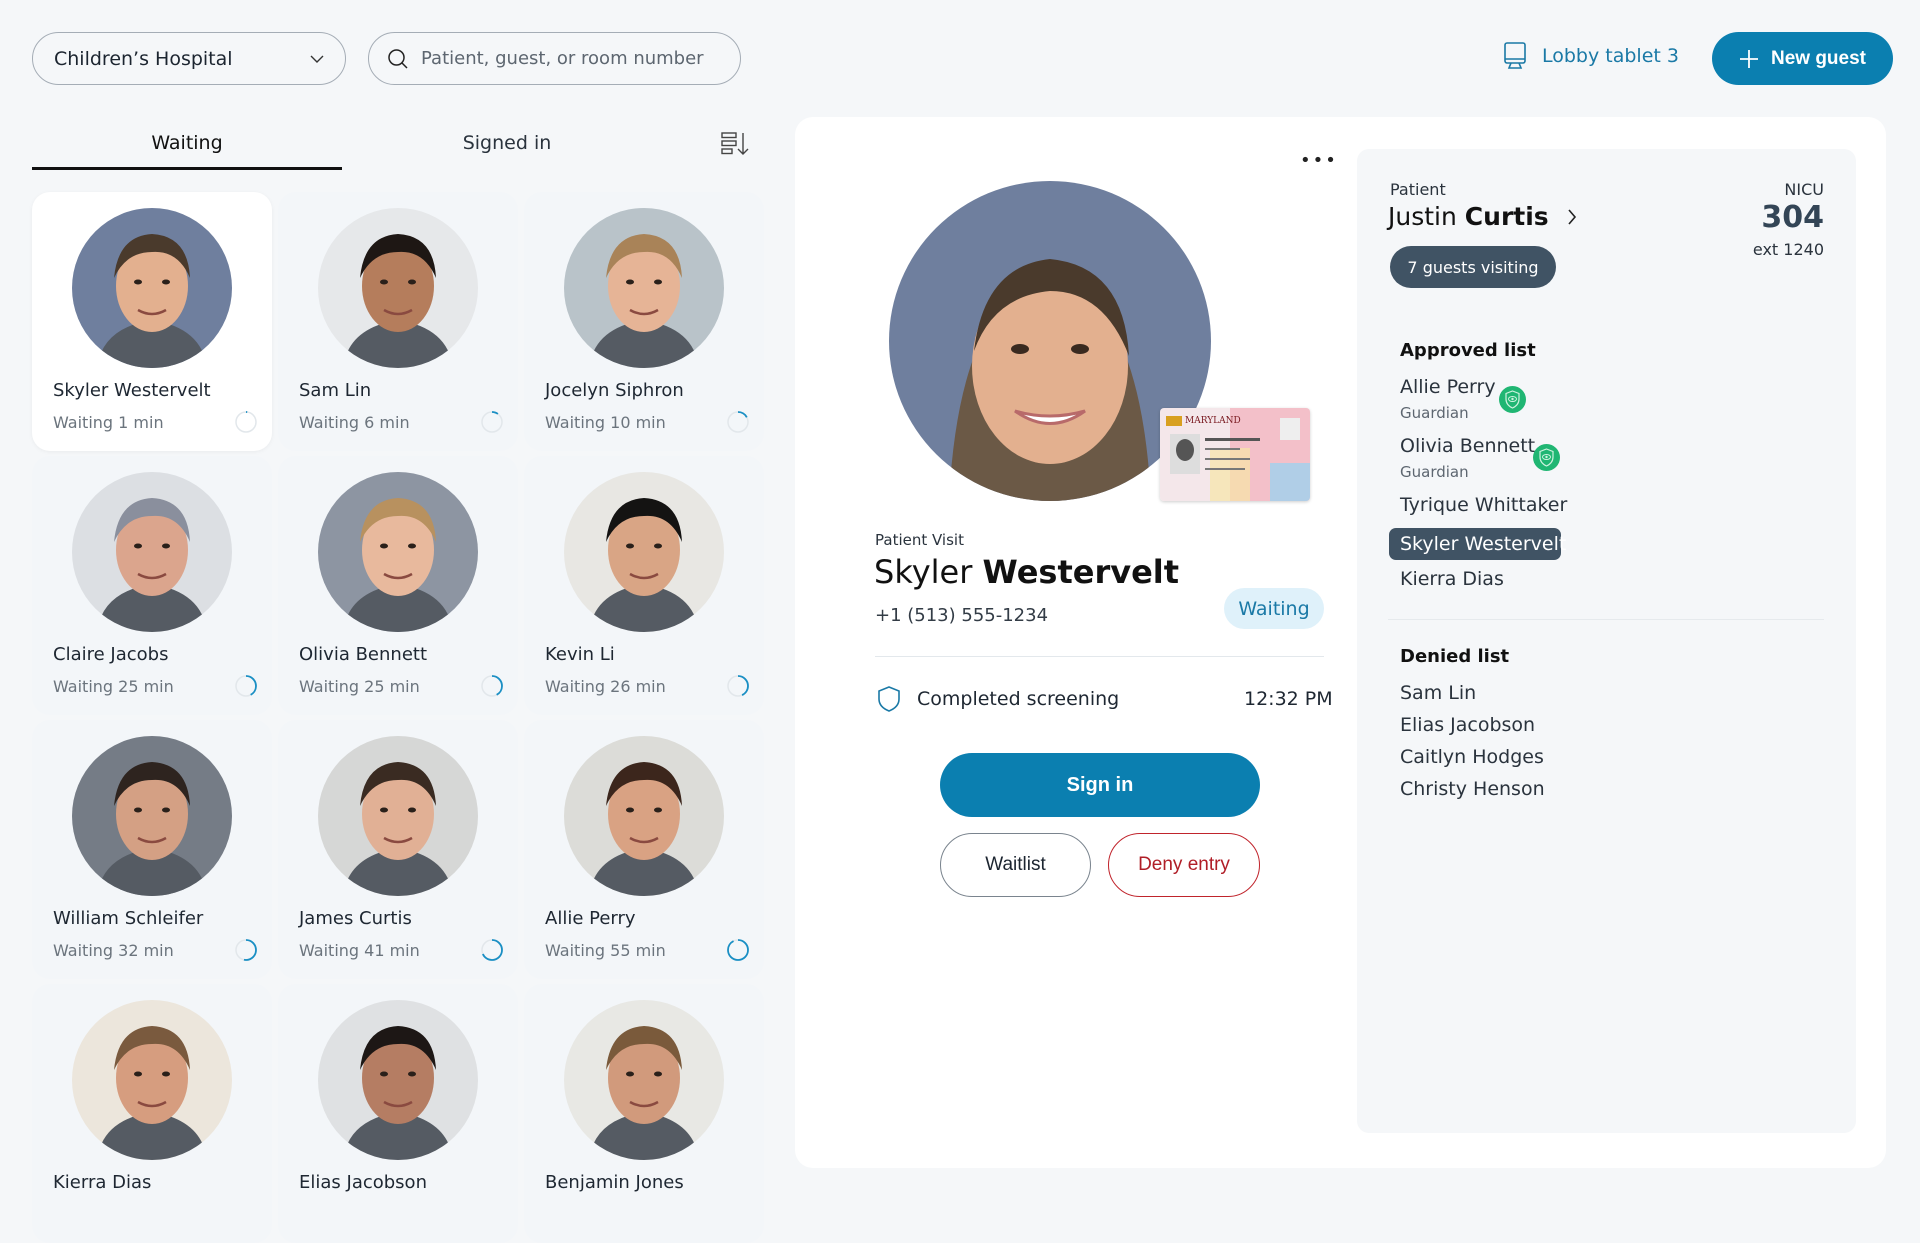 The width and height of the screenshot is (1920, 1243). What do you see at coordinates (1818, 58) in the screenshot?
I see `new-guest-label: New guest` at bounding box center [1818, 58].